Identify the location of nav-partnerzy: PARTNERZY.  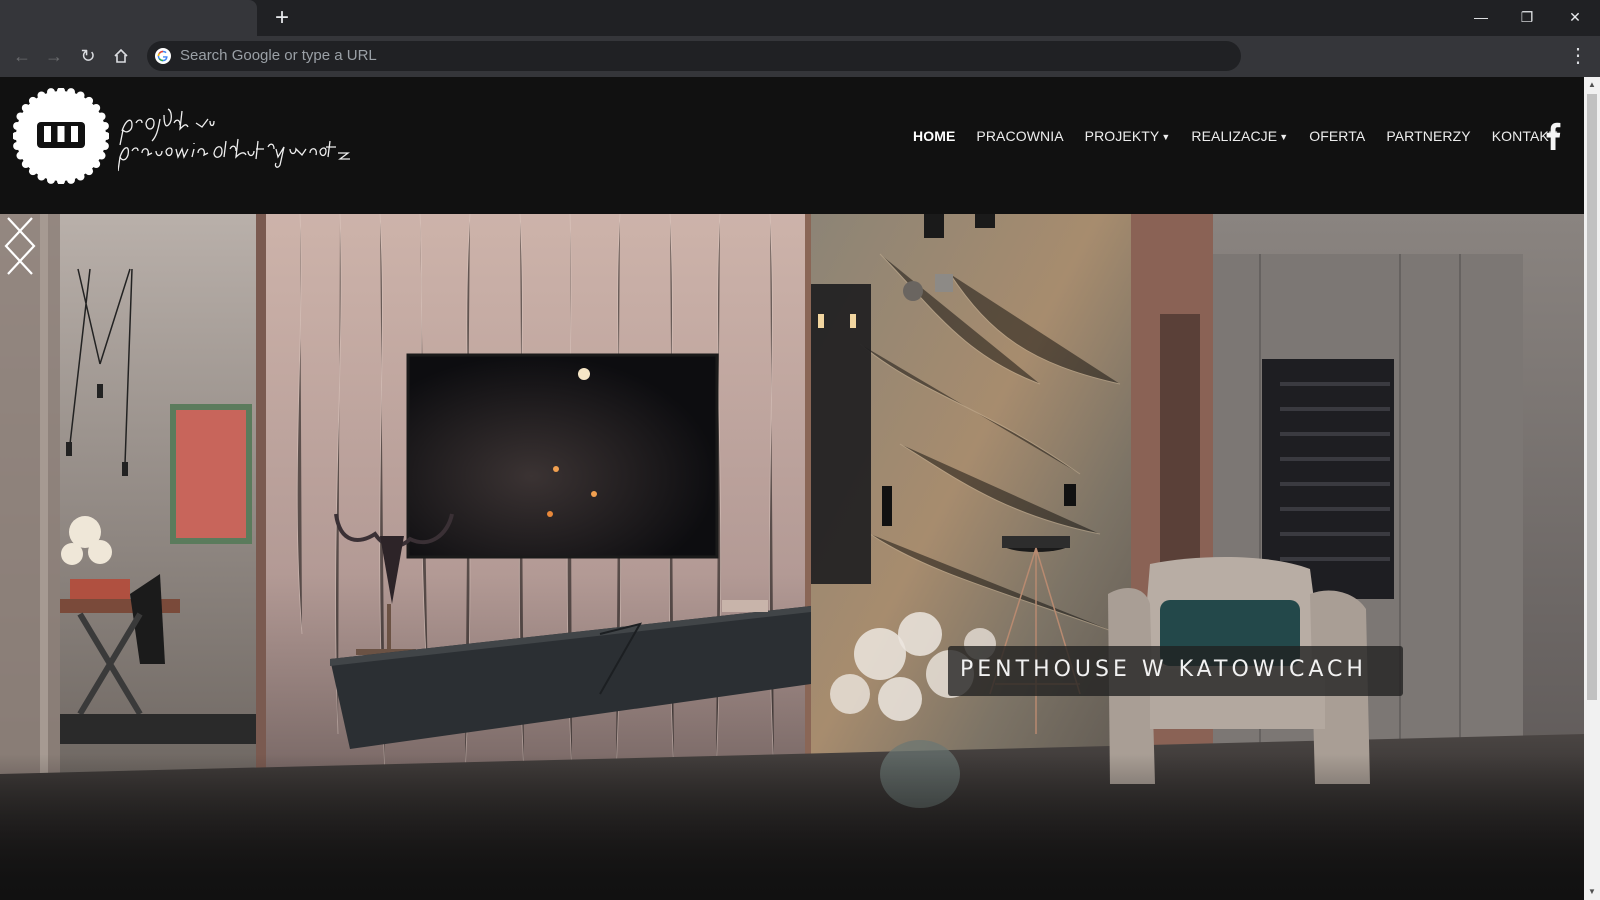
(1428, 136).